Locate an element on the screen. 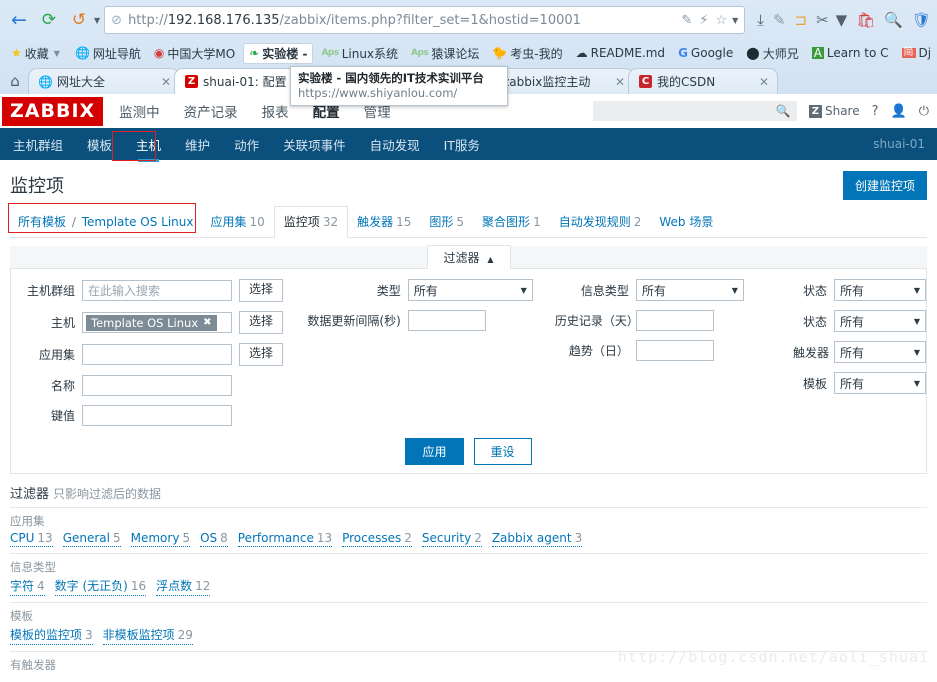 The height and width of the screenshot is (682, 937). subfilter-tag: 浮点数 12 is located at coordinates (183, 586).